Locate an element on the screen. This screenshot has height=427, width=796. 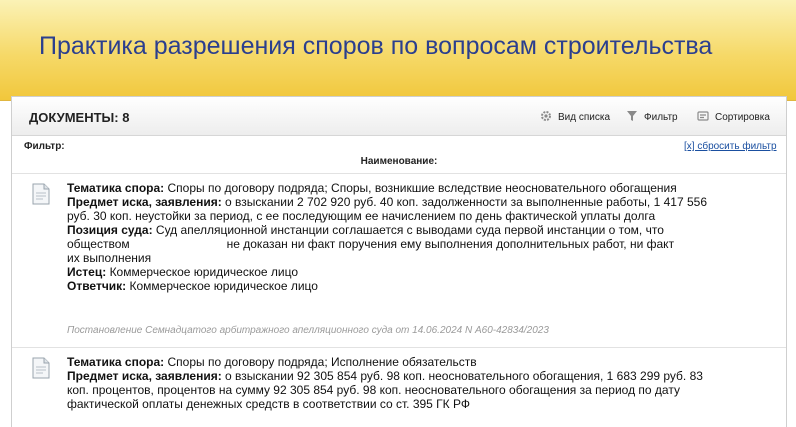
position-value-3: их выполнения is located at coordinates (109, 258).